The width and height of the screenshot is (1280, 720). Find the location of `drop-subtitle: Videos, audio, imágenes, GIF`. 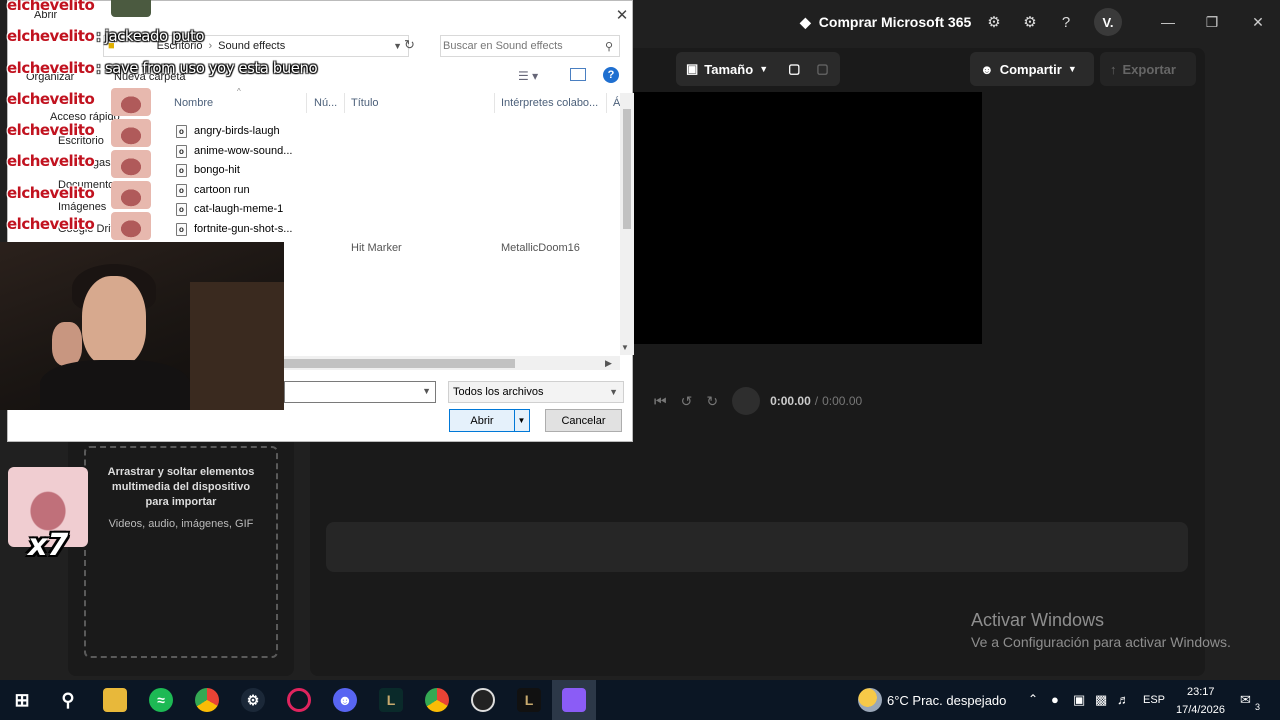

drop-subtitle: Videos, audio, imágenes, GIF is located at coordinates (181, 524).